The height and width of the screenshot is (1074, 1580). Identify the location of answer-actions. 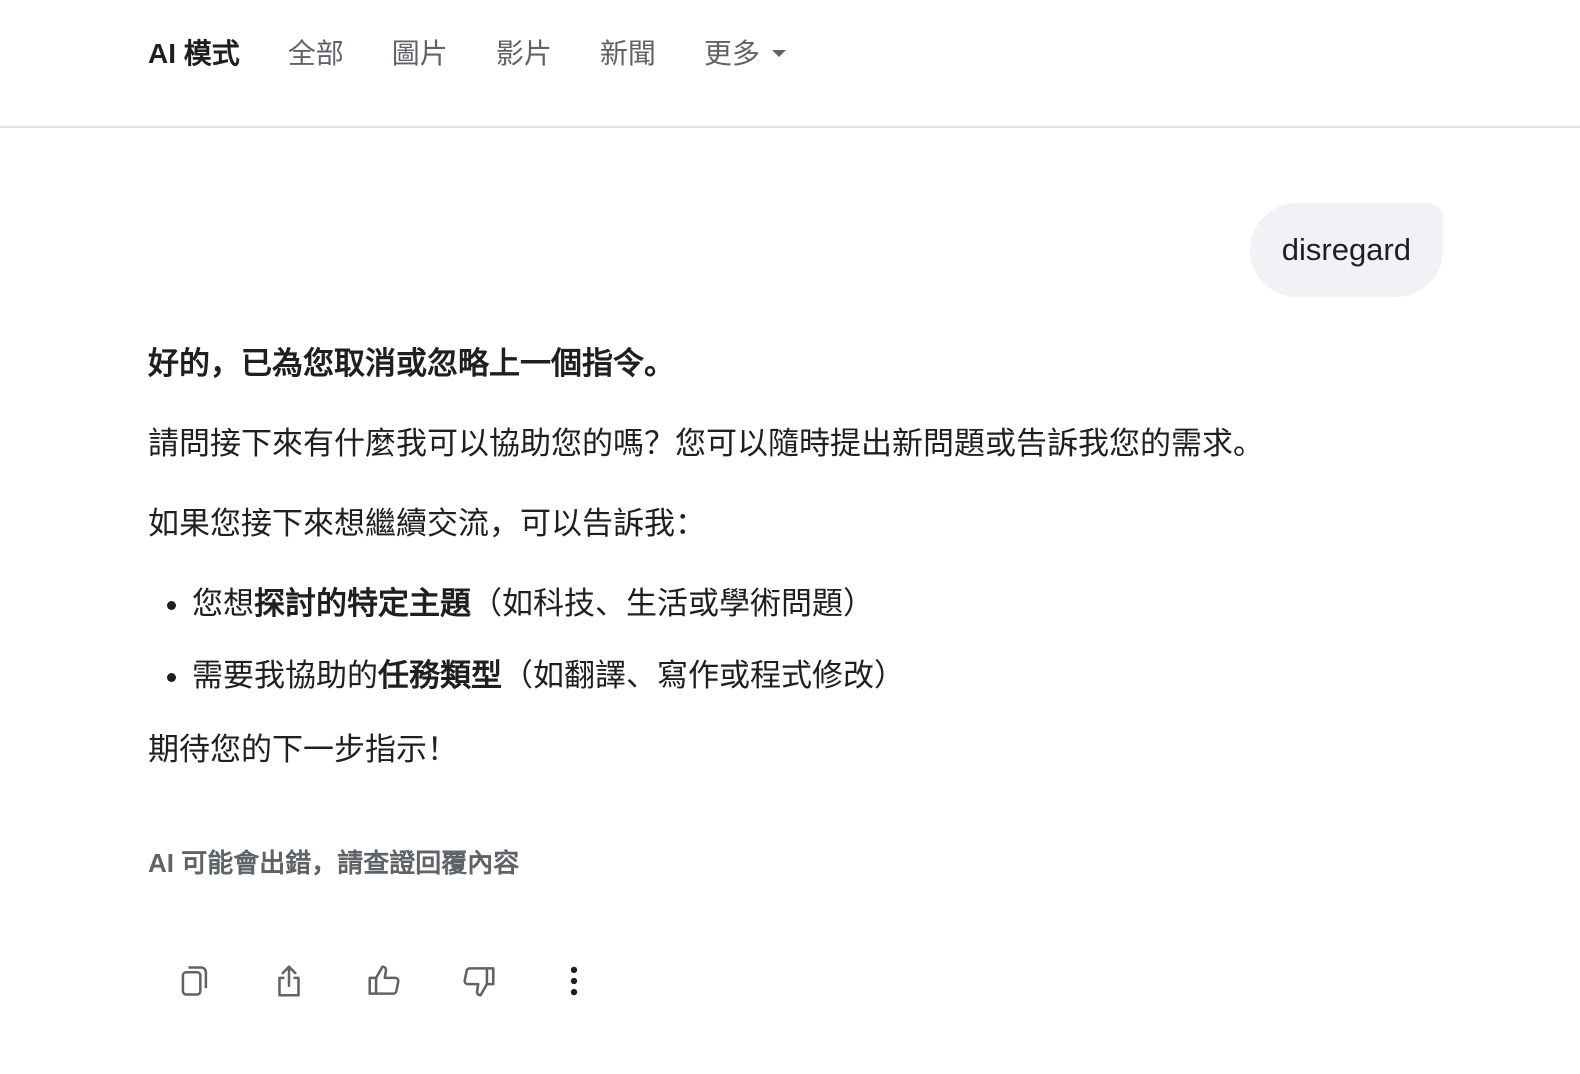
(405, 981).